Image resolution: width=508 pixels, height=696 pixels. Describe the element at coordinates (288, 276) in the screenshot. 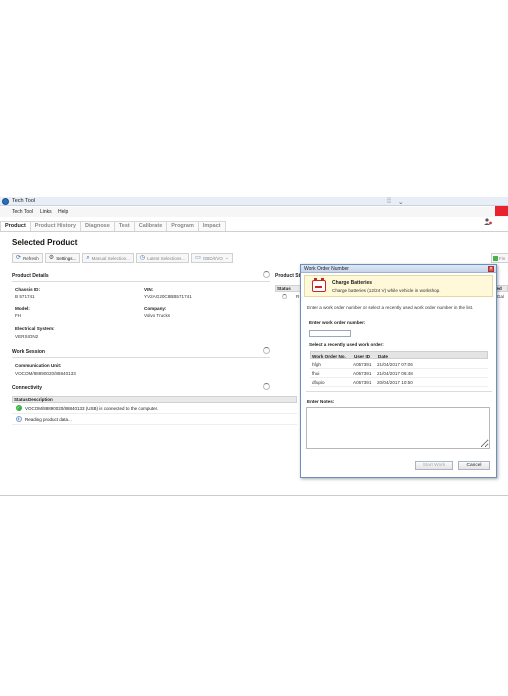

I see `product-status-heading: Product St` at that location.